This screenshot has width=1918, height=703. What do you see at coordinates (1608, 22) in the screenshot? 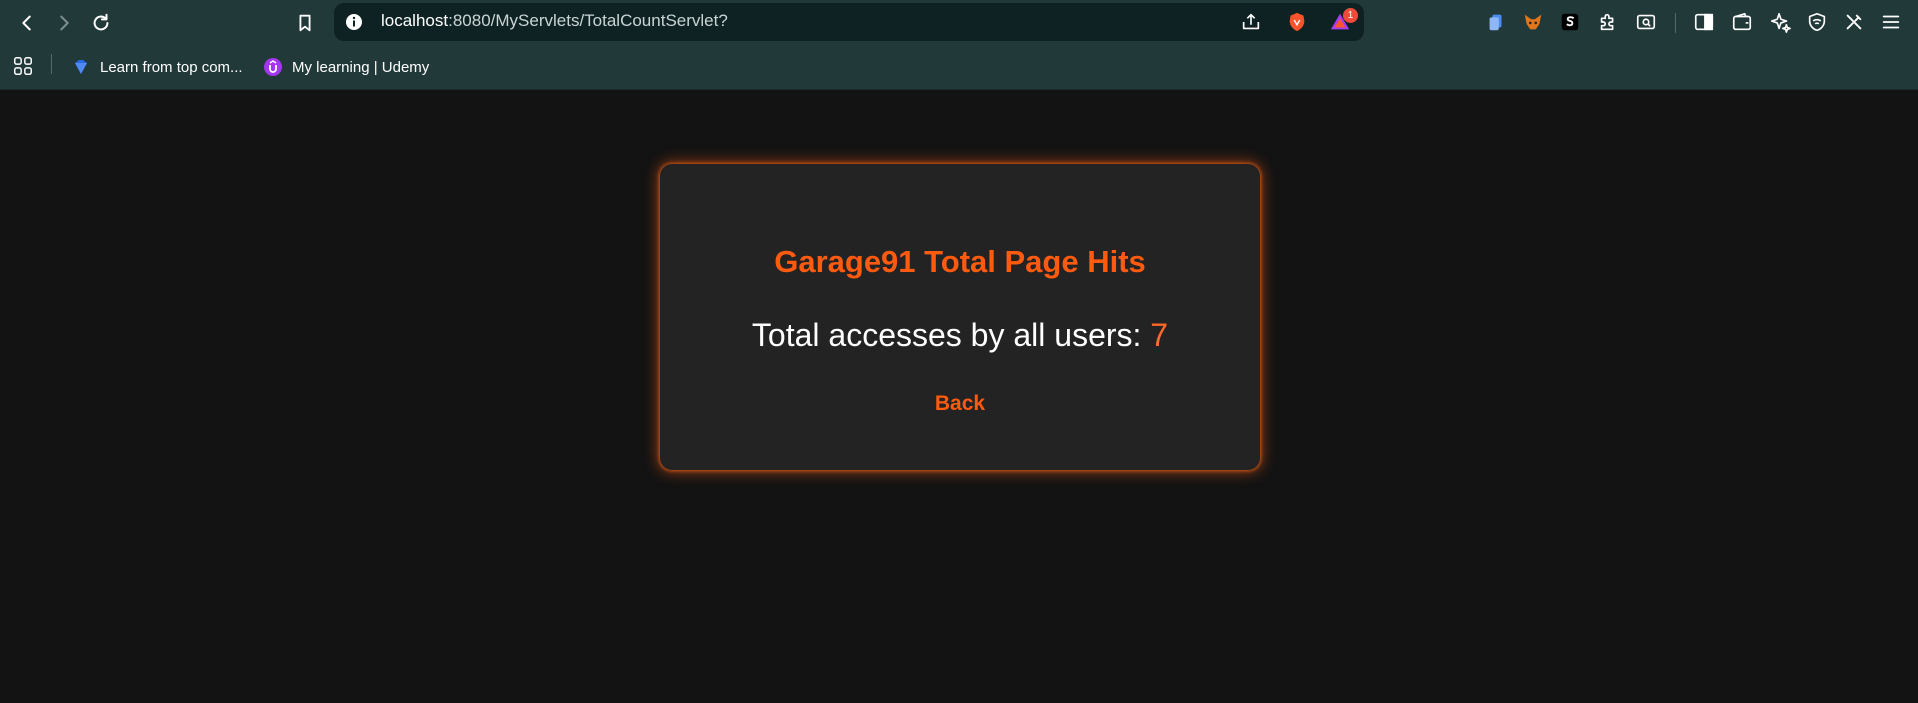
I see `extensions-puzzle-icon` at bounding box center [1608, 22].